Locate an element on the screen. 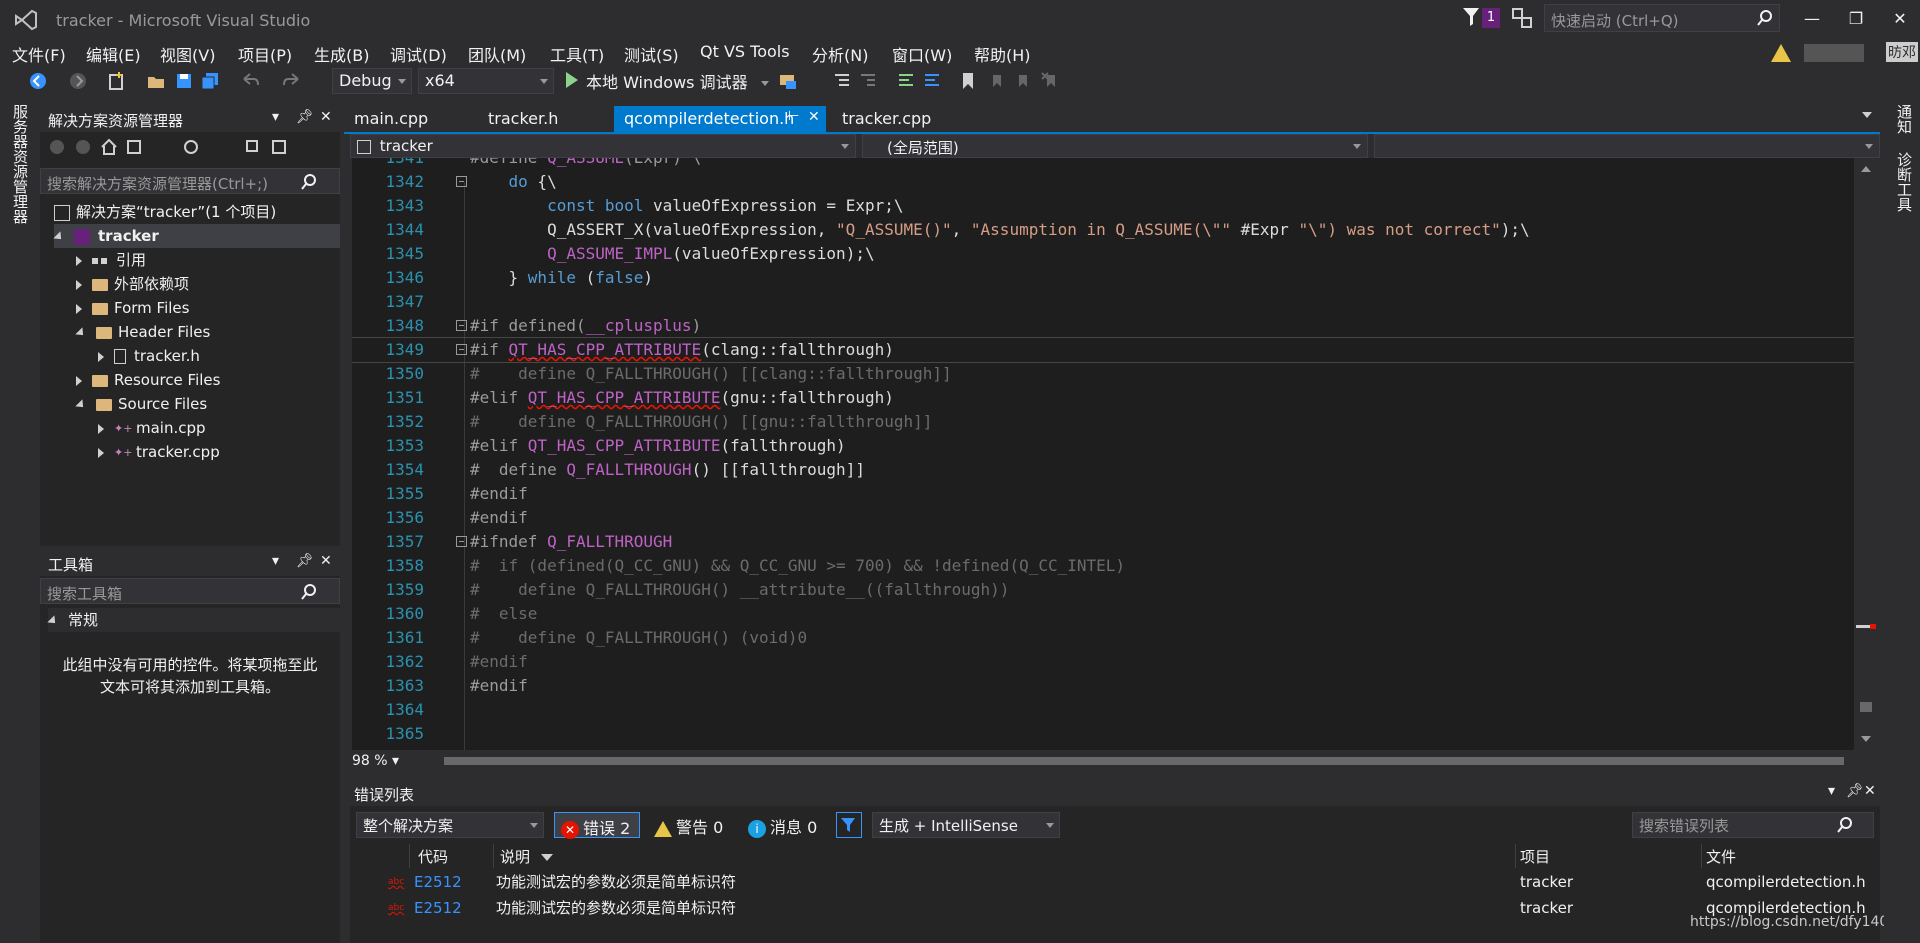 This screenshot has height=943, width=1920. project-nav-dropdown: tracker is located at coordinates (603, 146).